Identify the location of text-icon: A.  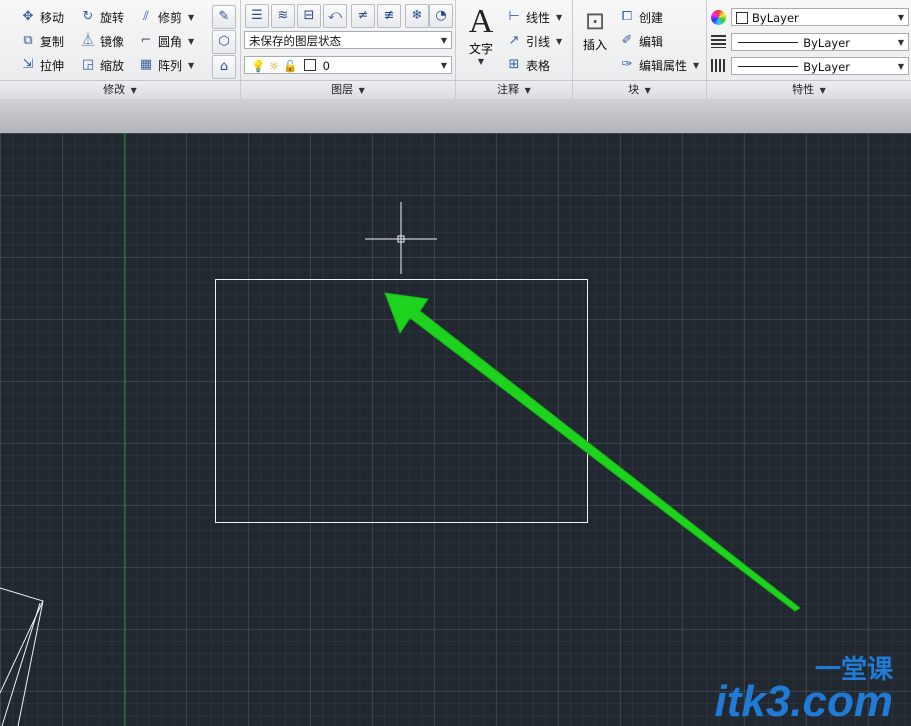
(481, 21).